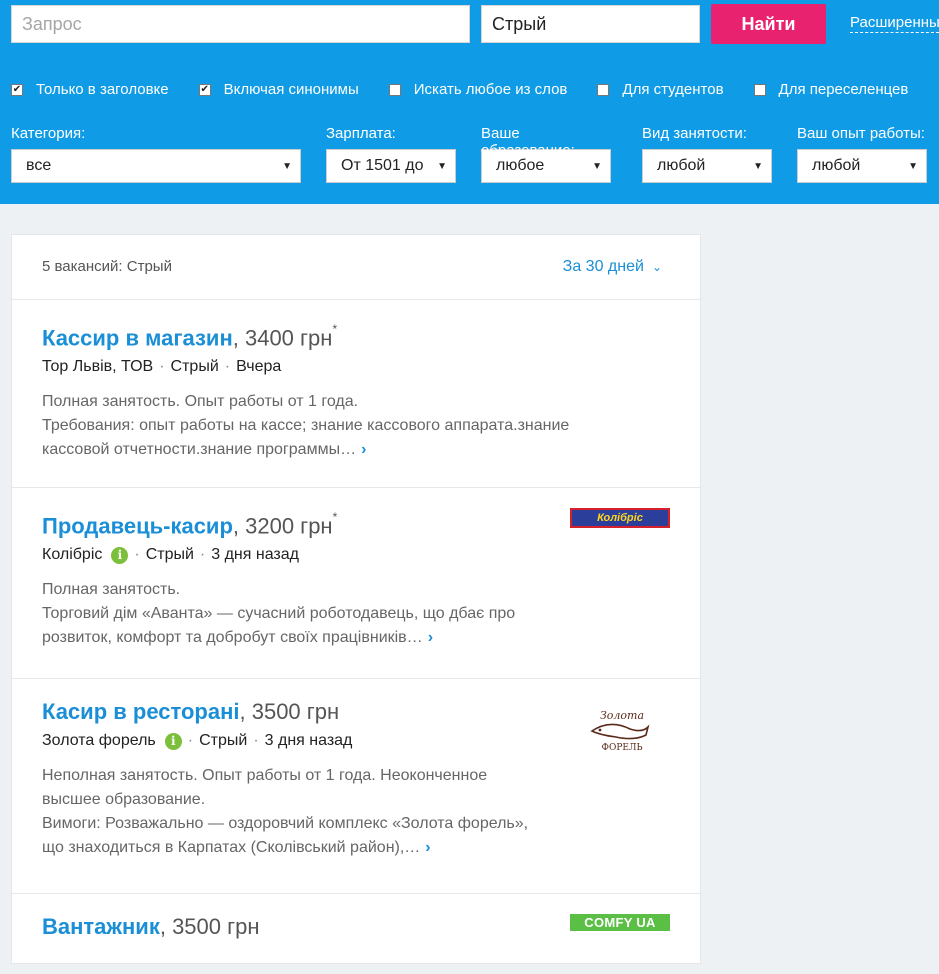 The height and width of the screenshot is (974, 939). Describe the element at coordinates (72, 555) in the screenshot. I see `company-name: Колібріс` at that location.